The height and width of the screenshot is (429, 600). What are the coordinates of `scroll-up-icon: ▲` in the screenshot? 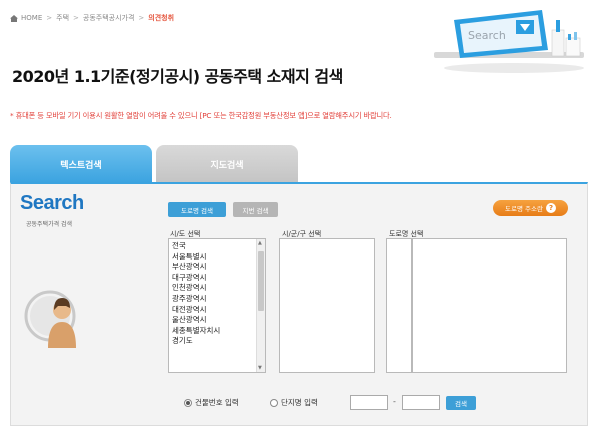 It's located at (260, 243).